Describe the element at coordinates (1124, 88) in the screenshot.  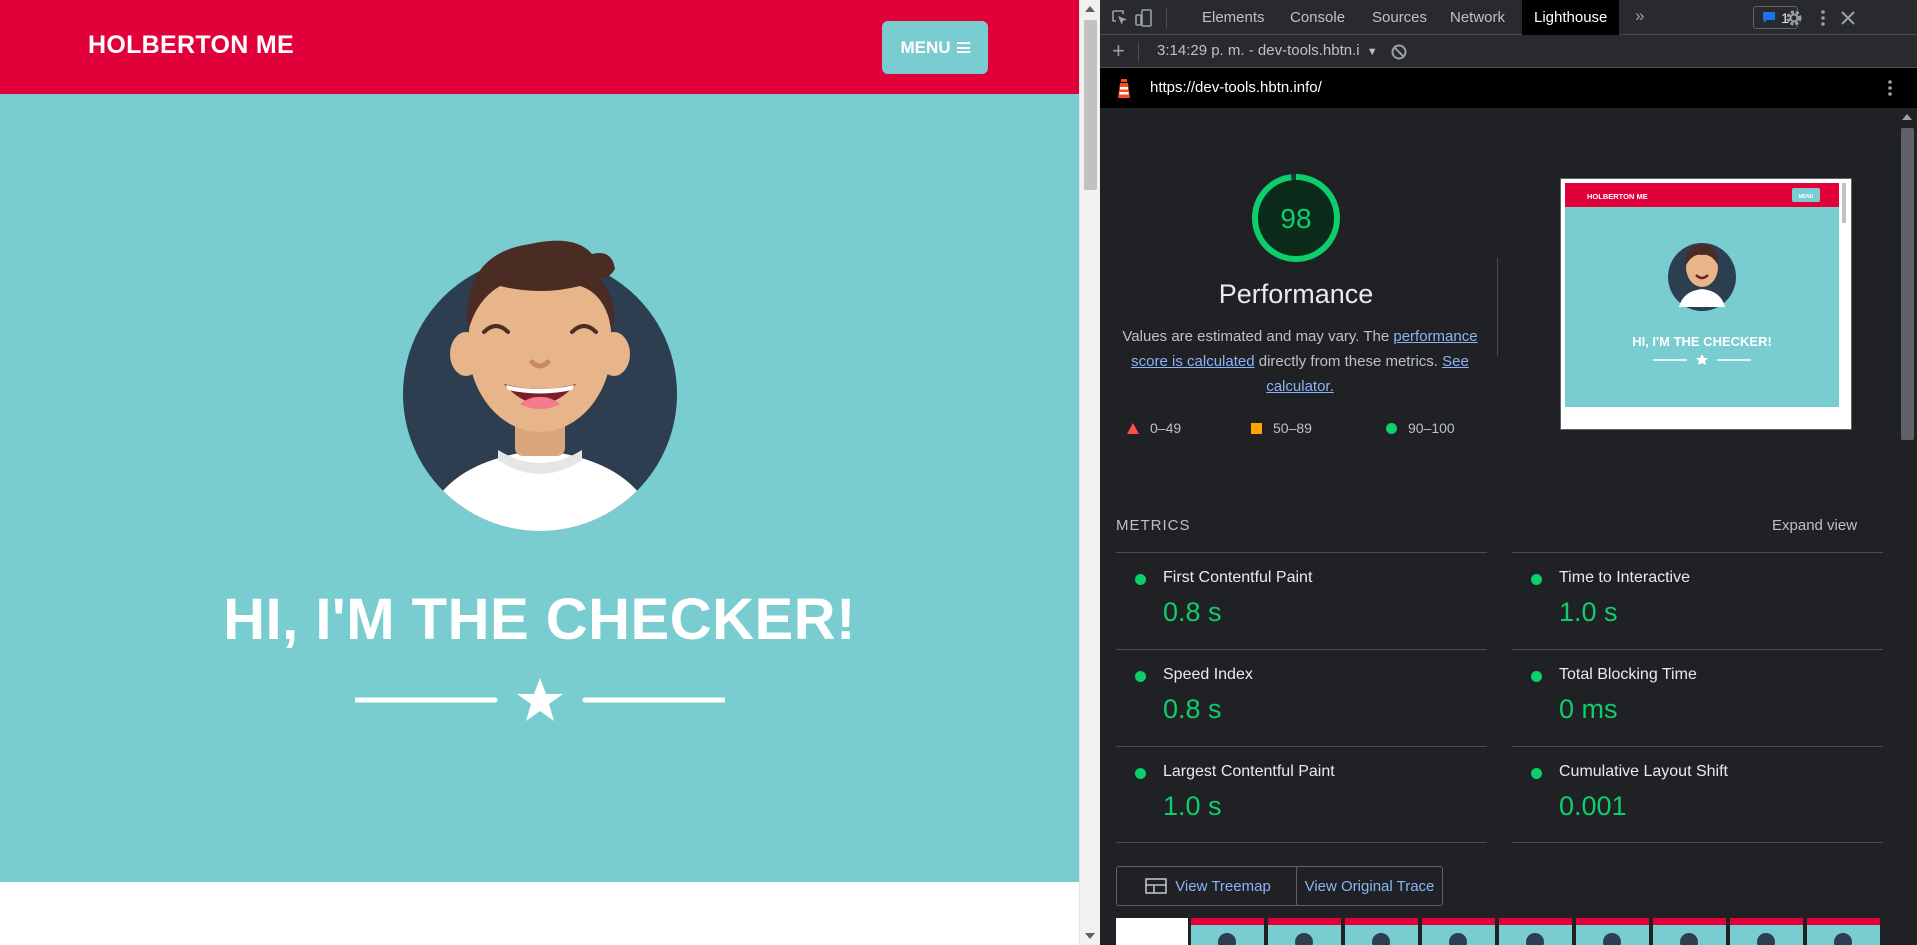
I see `lighthouse-logo-icon` at that location.